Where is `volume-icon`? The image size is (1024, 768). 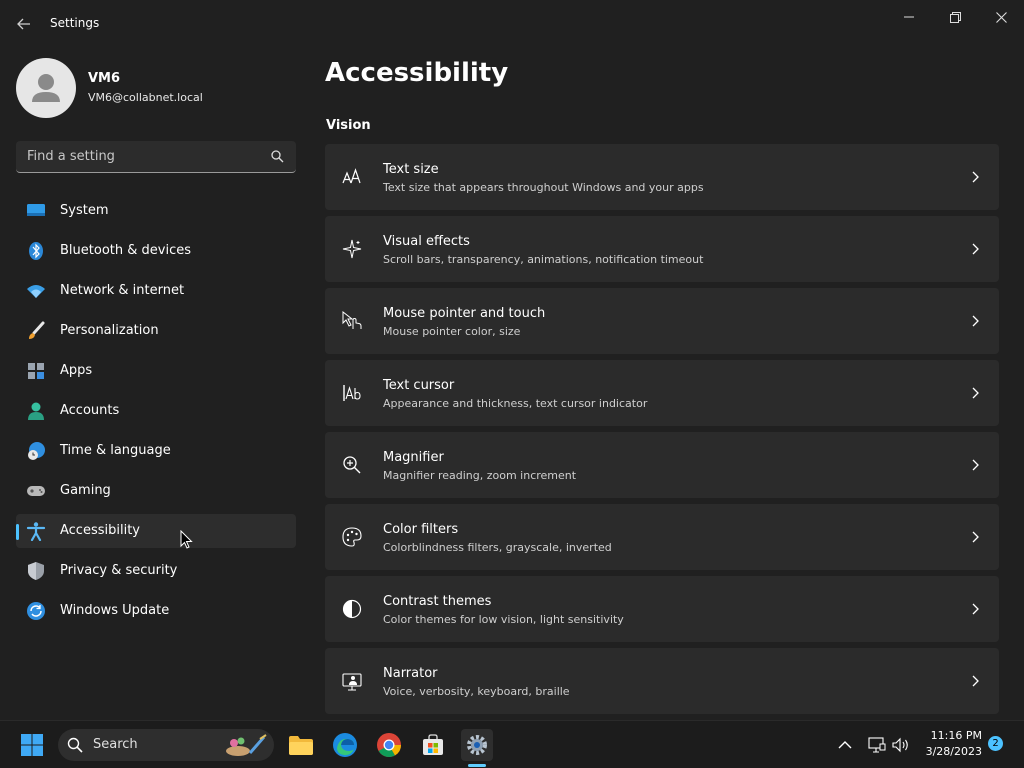 volume-icon is located at coordinates (900, 745).